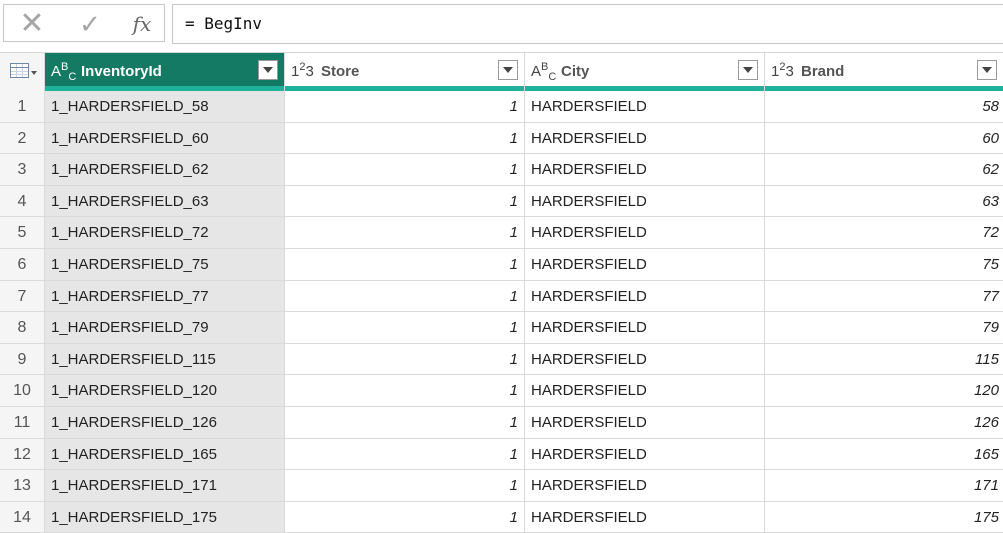 This screenshot has width=1003, height=533. What do you see at coordinates (22, 72) in the screenshot?
I see `table-menu-button` at bounding box center [22, 72].